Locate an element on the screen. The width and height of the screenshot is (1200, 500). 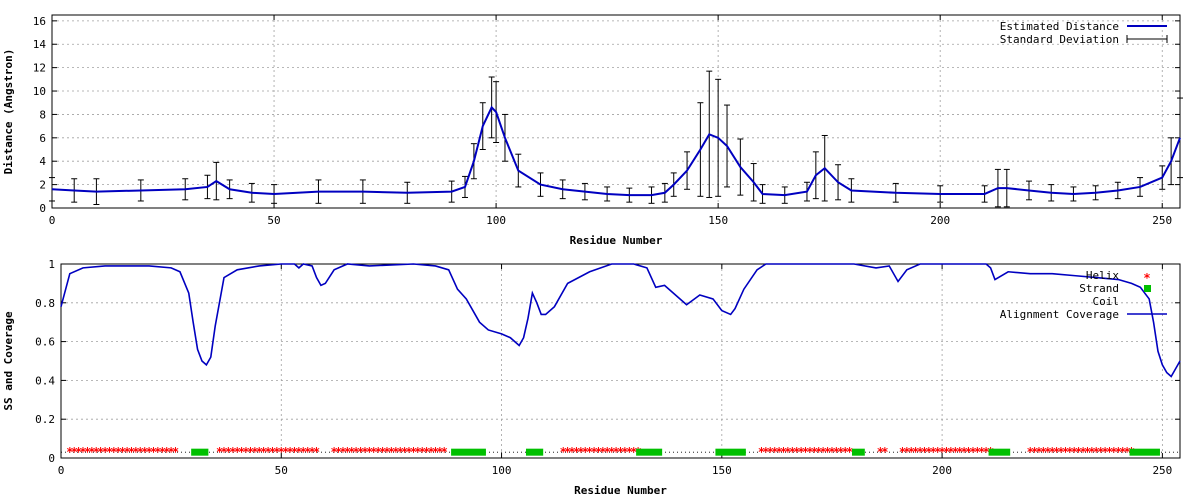
y-tick-label: 8 is located at coordinates (42, 114).